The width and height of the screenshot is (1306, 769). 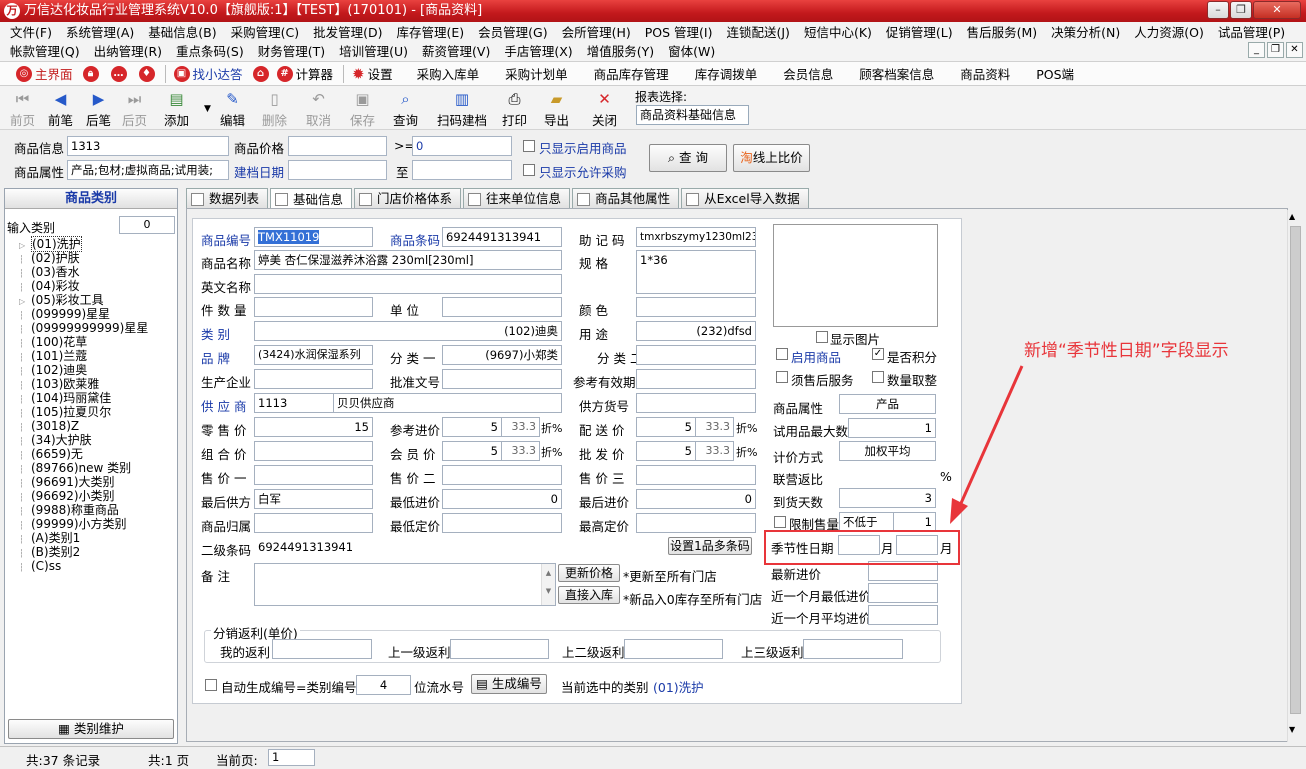 I want to click on tab-0: 数据列表, so click(x=227, y=198).